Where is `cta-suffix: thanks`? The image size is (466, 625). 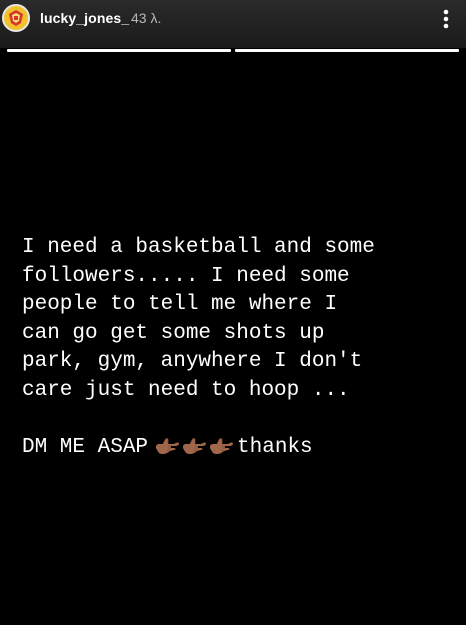 cta-suffix: thanks is located at coordinates (275, 447).